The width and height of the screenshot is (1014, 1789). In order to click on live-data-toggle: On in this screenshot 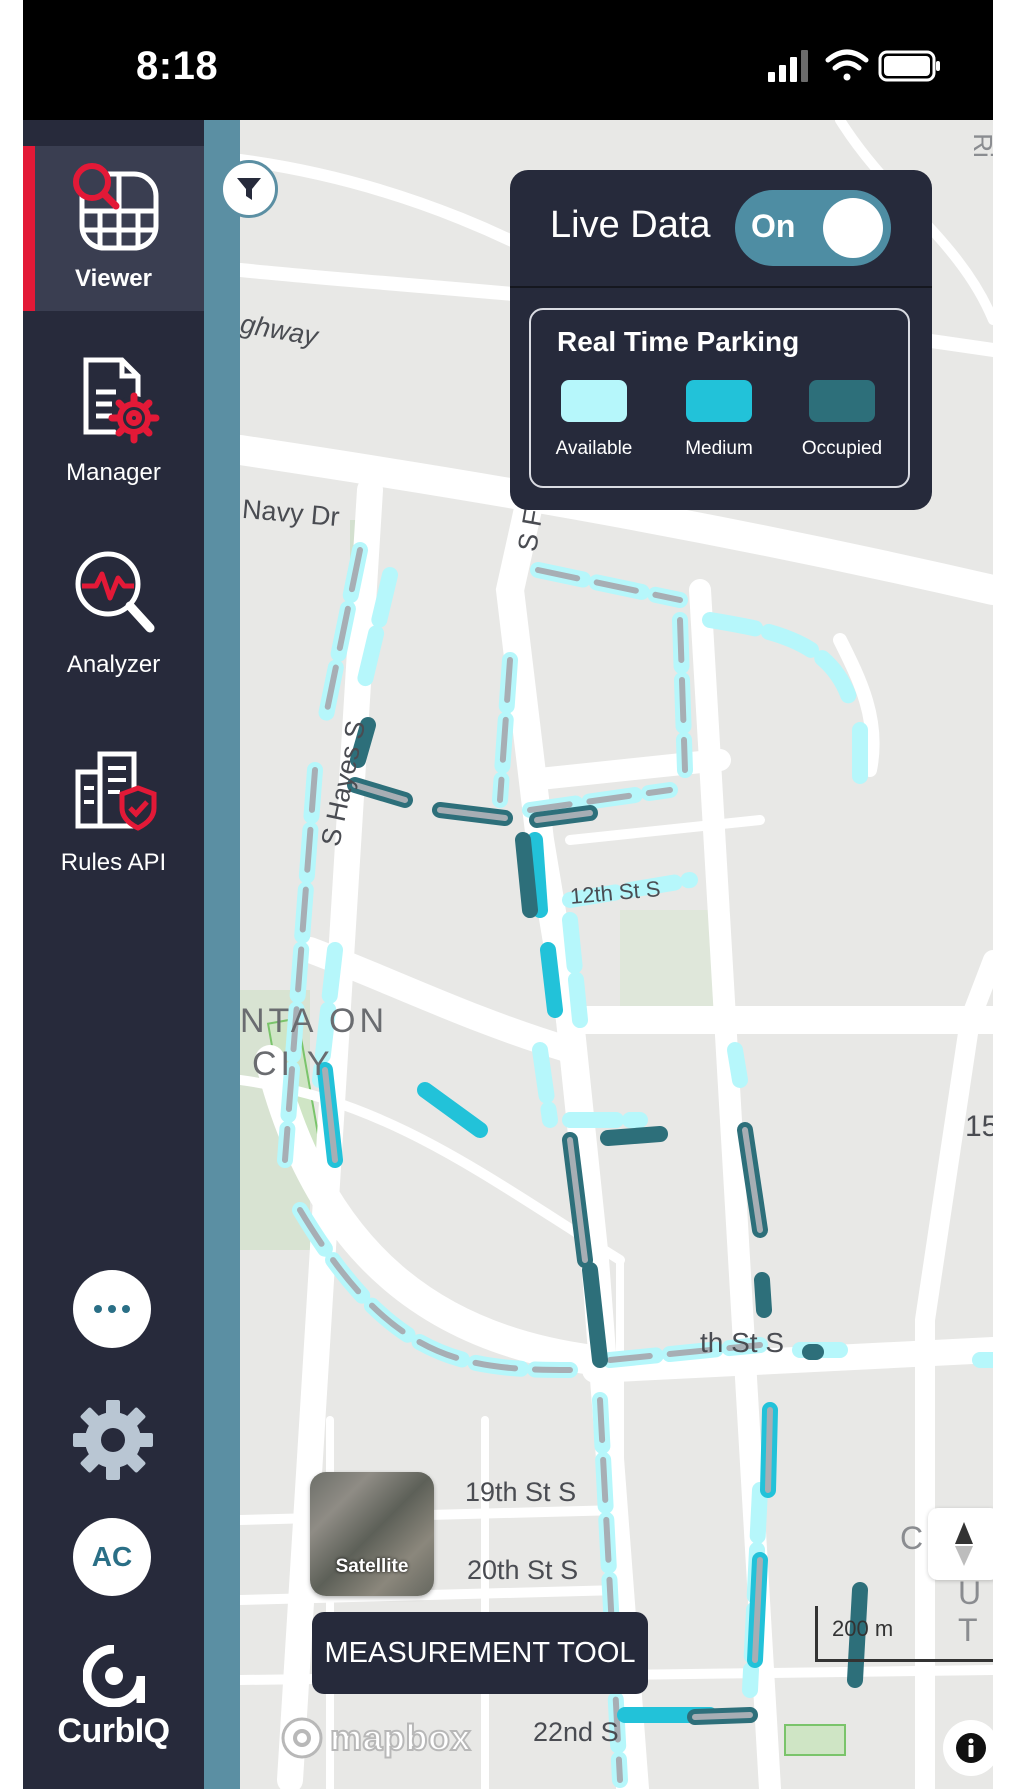, I will do `click(813, 228)`.